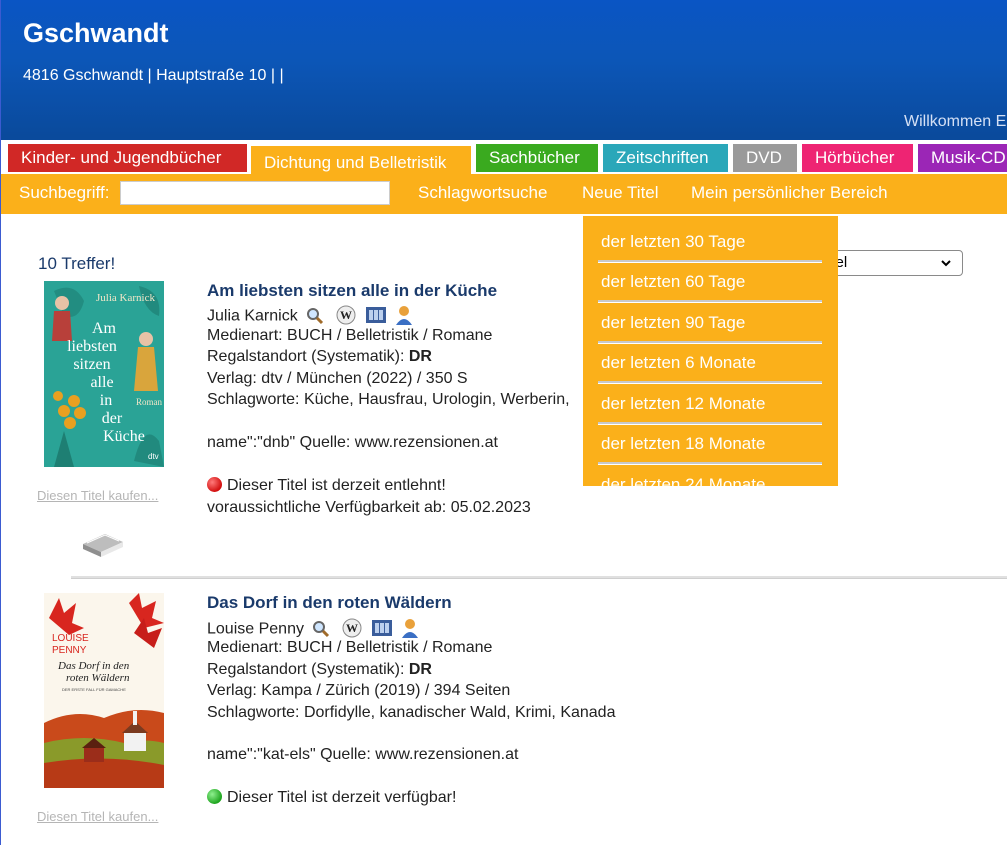 The image size is (1007, 845). What do you see at coordinates (101, 382) in the screenshot?
I see `cover-title-line: alle` at bounding box center [101, 382].